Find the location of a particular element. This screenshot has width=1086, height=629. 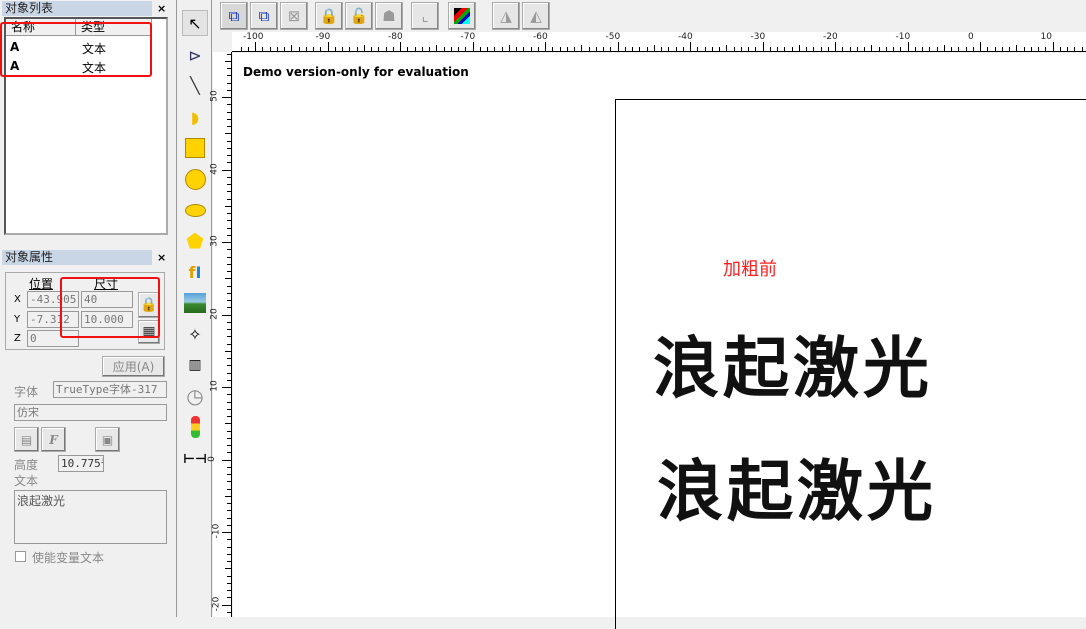

mirror-horizontal-icon: ◮ is located at coordinates (506, 16).